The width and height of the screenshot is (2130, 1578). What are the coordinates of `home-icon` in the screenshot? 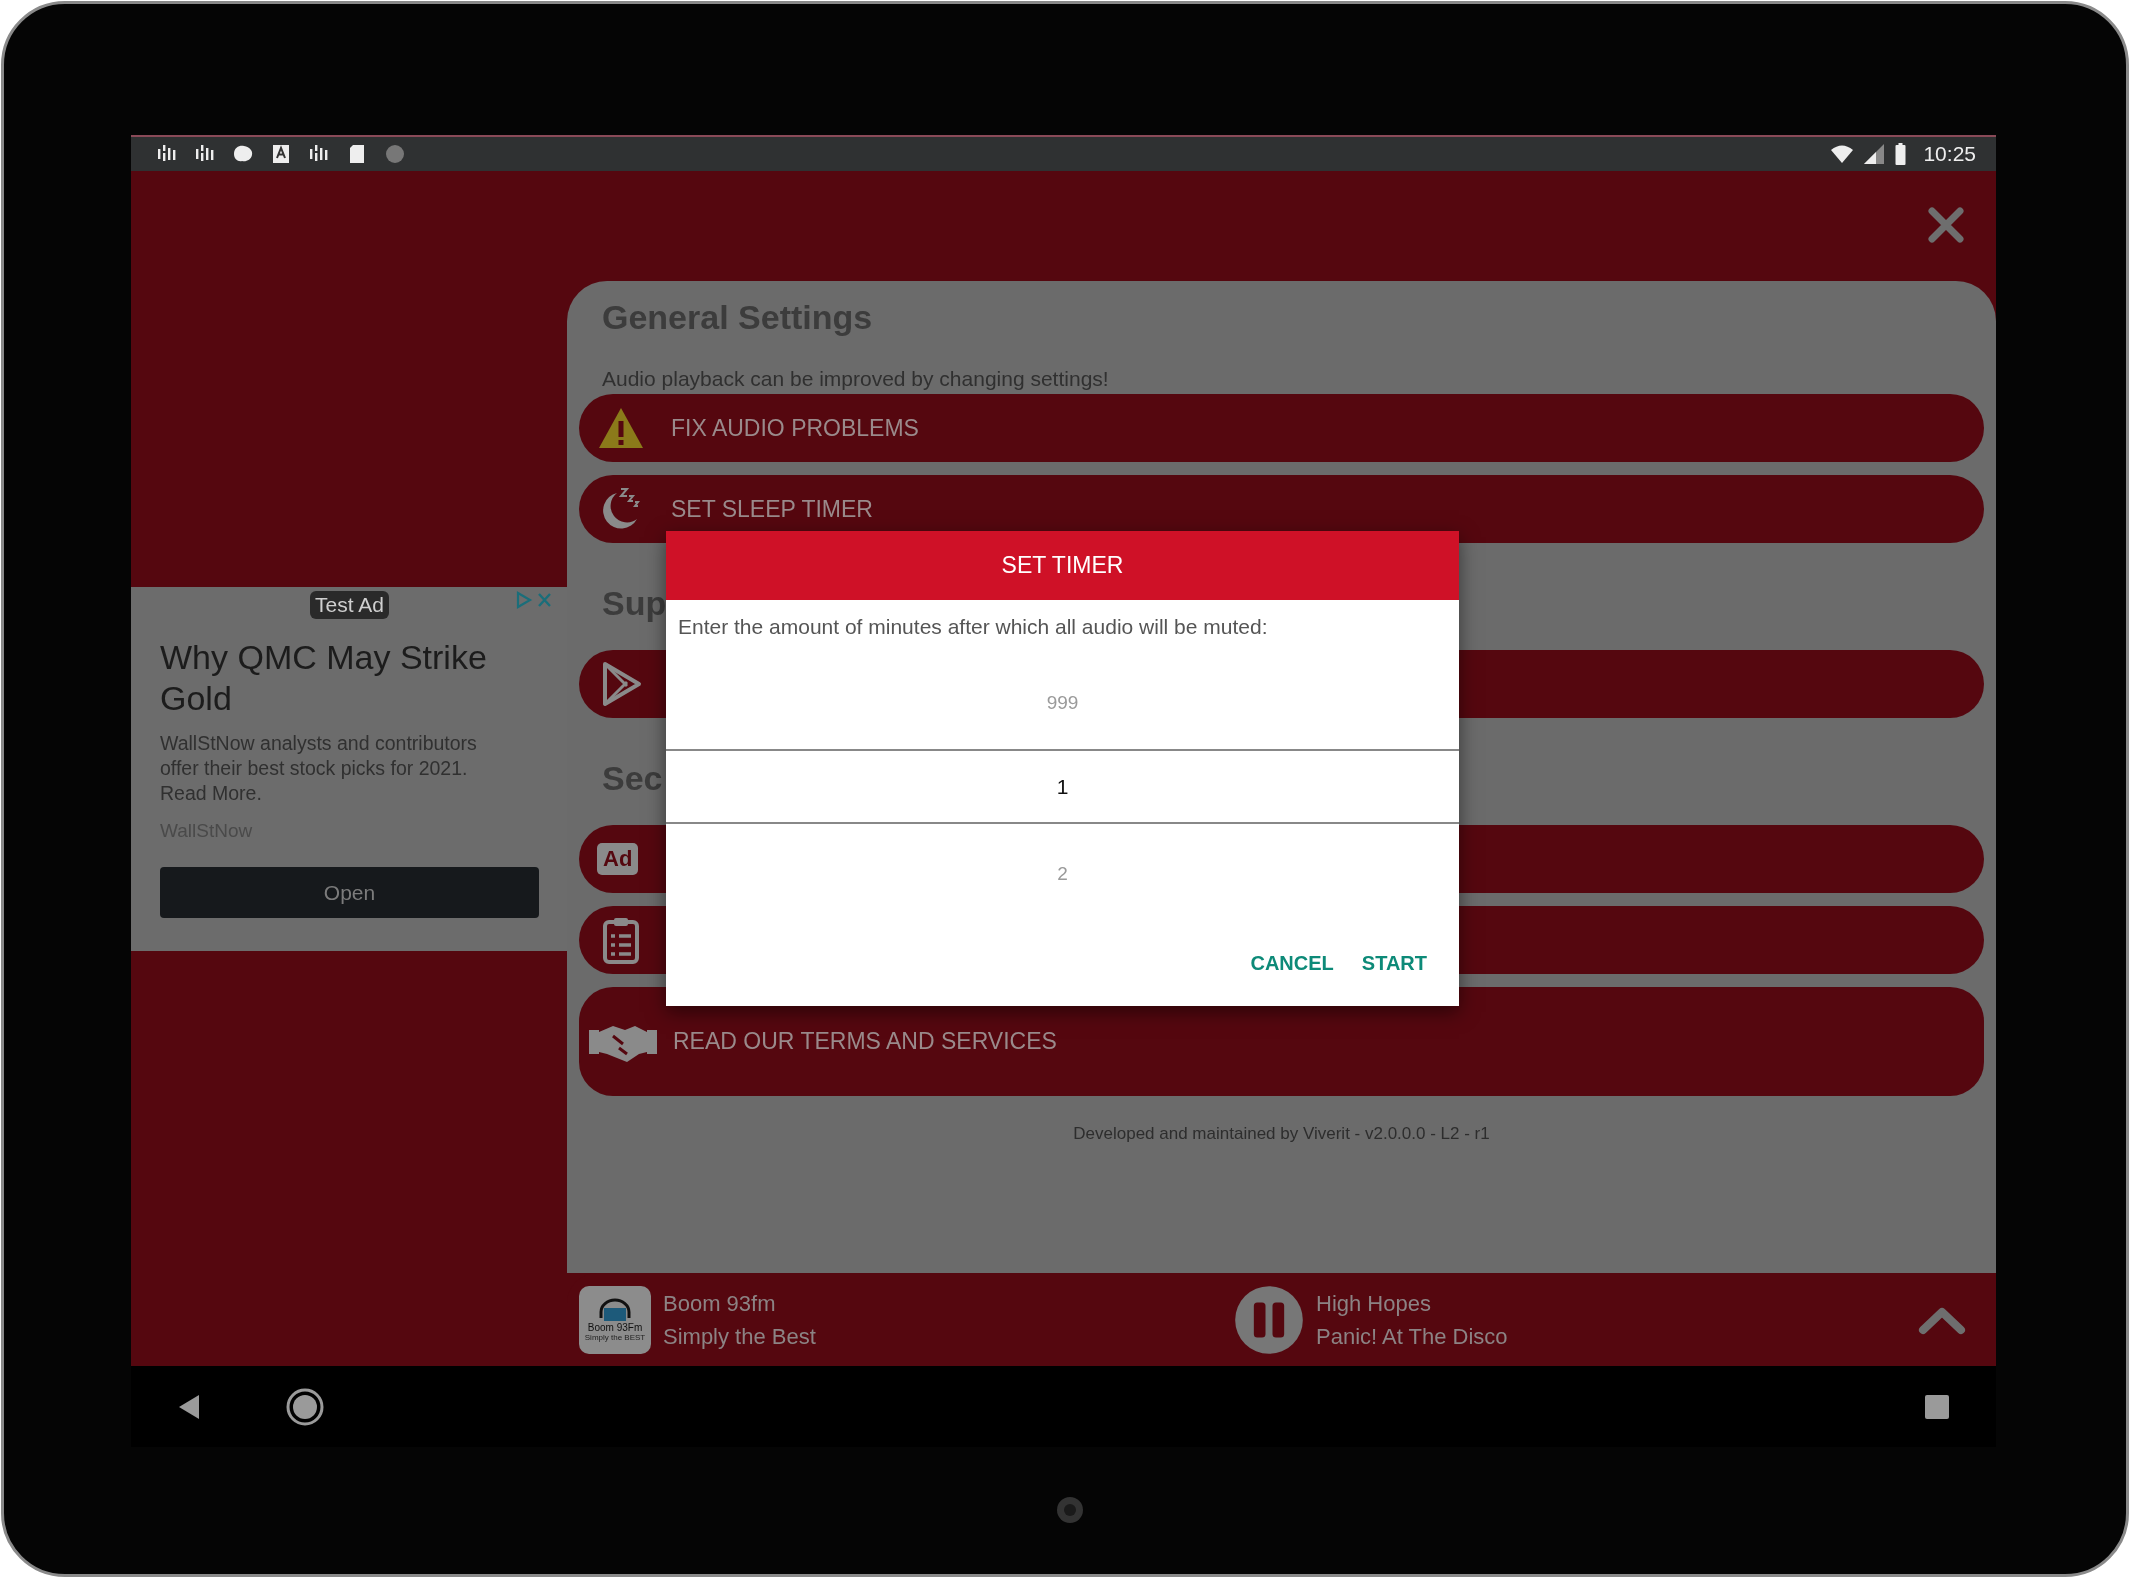 It's located at (305, 1406).